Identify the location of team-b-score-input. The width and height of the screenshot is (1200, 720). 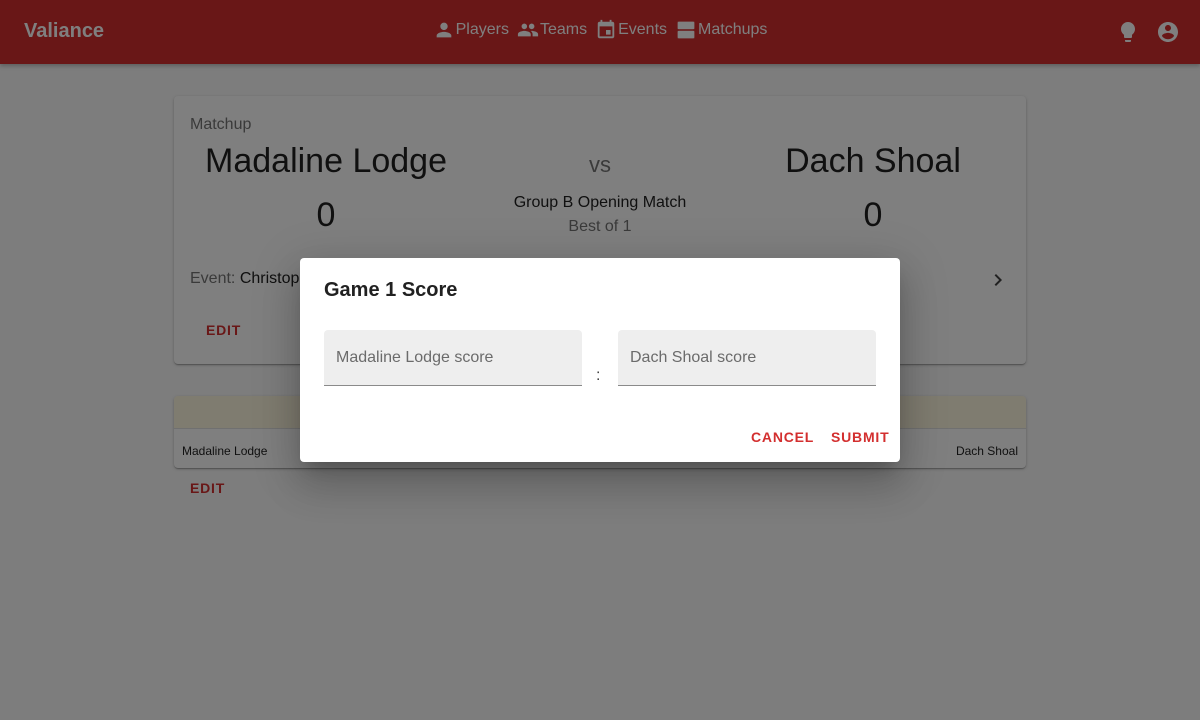
(747, 357).